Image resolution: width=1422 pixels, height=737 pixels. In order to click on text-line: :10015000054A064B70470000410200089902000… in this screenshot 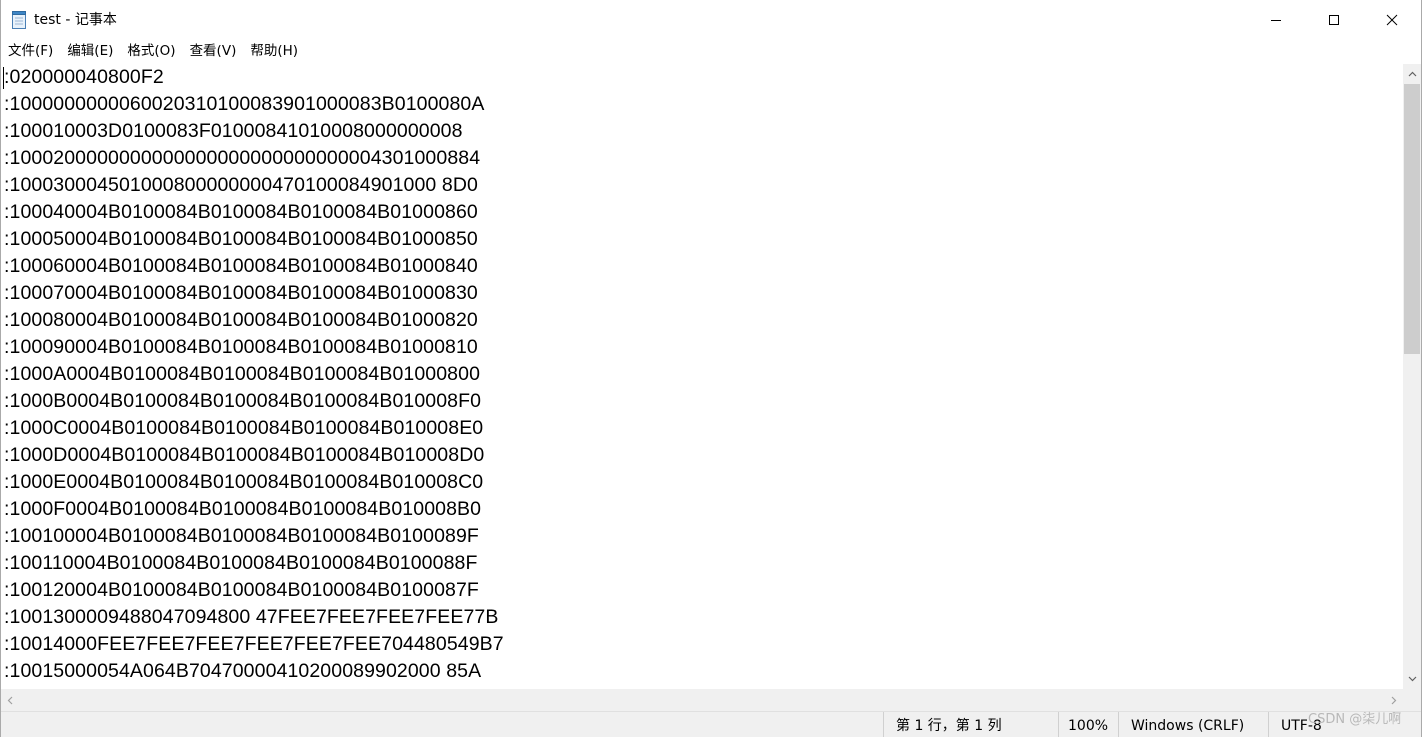, I will do `click(243, 671)`.